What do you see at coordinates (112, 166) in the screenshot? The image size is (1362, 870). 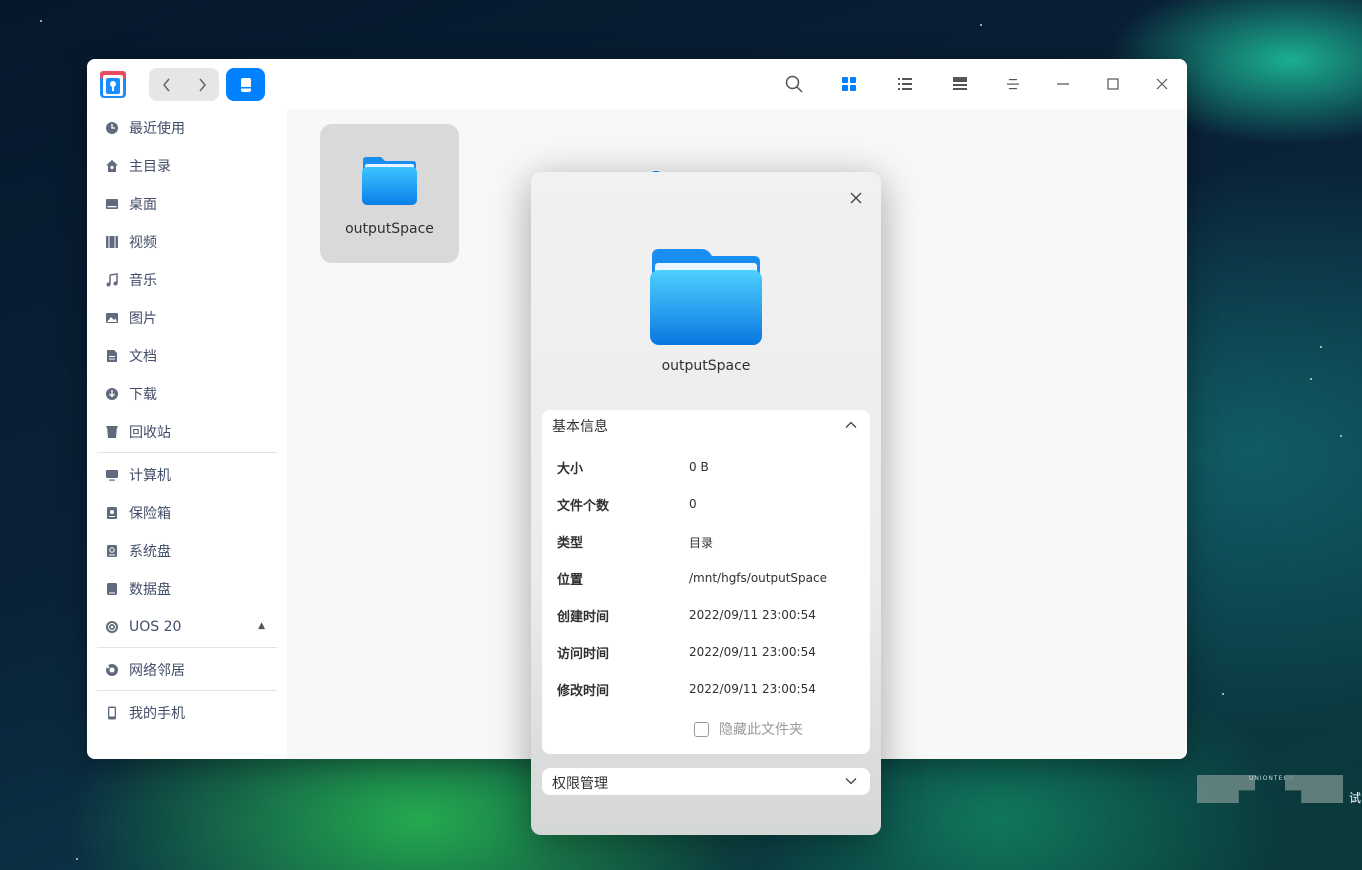 I see `home-icon` at bounding box center [112, 166].